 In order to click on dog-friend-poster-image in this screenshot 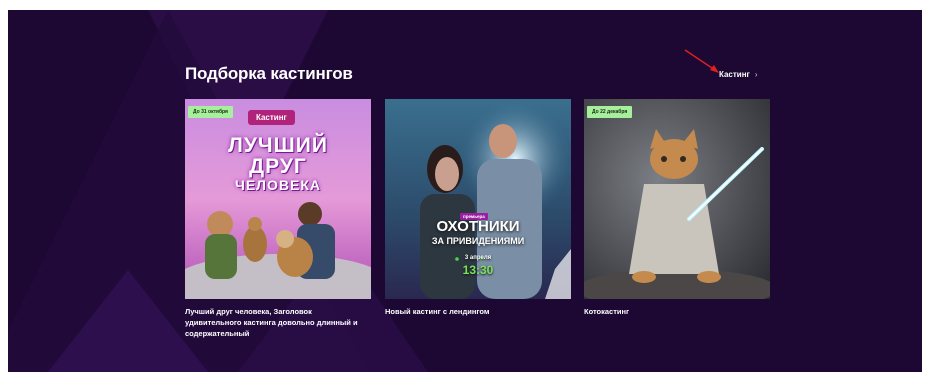, I will do `click(278, 199)`.